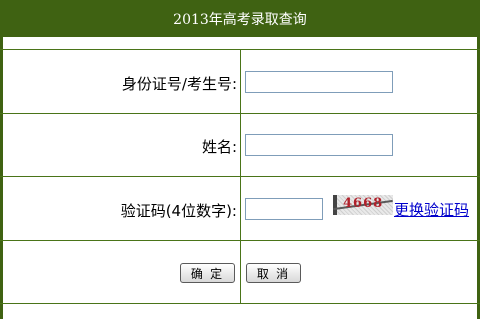  I want to click on refresh-captcha-link: 更换验证码, so click(431, 209).